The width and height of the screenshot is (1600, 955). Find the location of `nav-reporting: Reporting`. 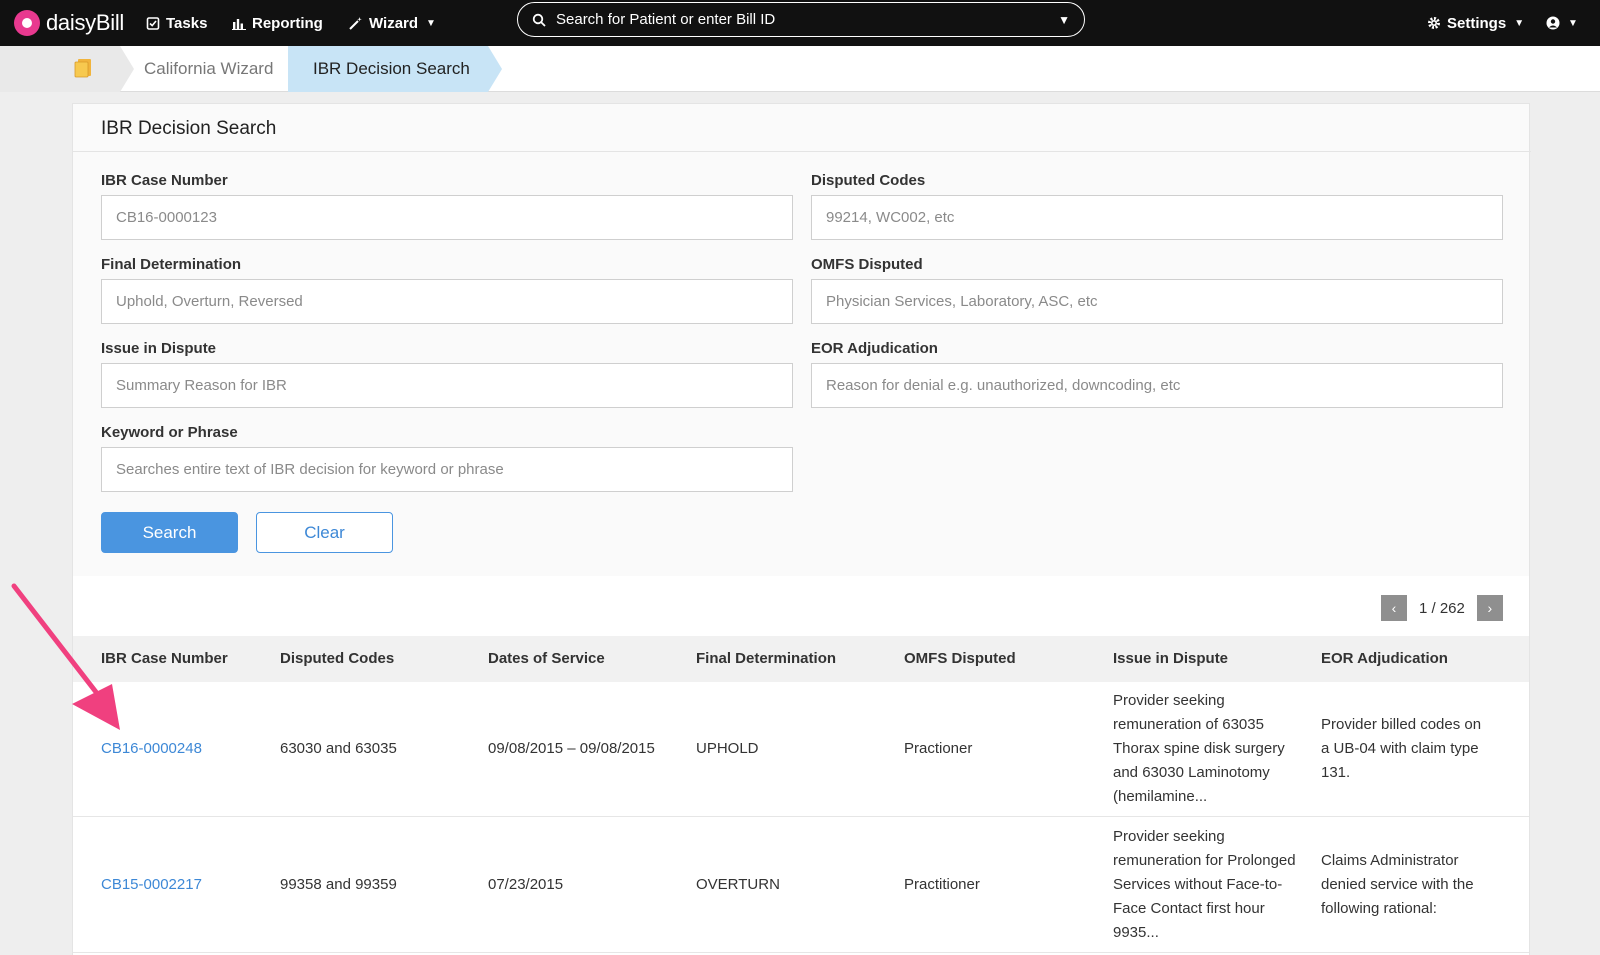

nav-reporting: Reporting is located at coordinates (277, 23).